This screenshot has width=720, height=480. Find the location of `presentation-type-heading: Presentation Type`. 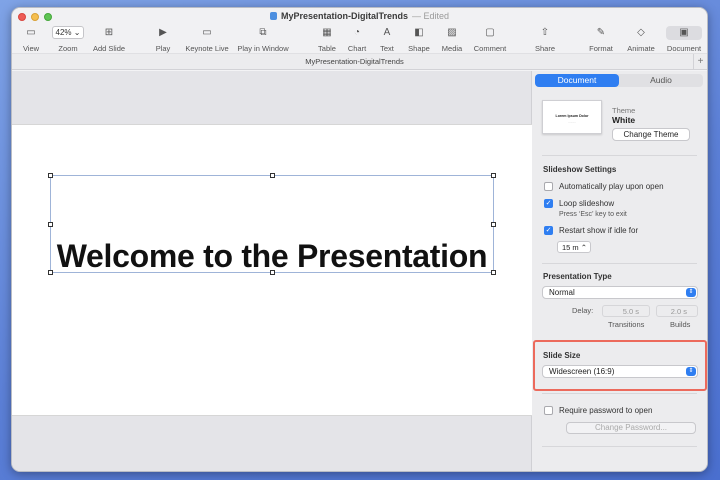

presentation-type-heading: Presentation Type is located at coordinates (577, 276).